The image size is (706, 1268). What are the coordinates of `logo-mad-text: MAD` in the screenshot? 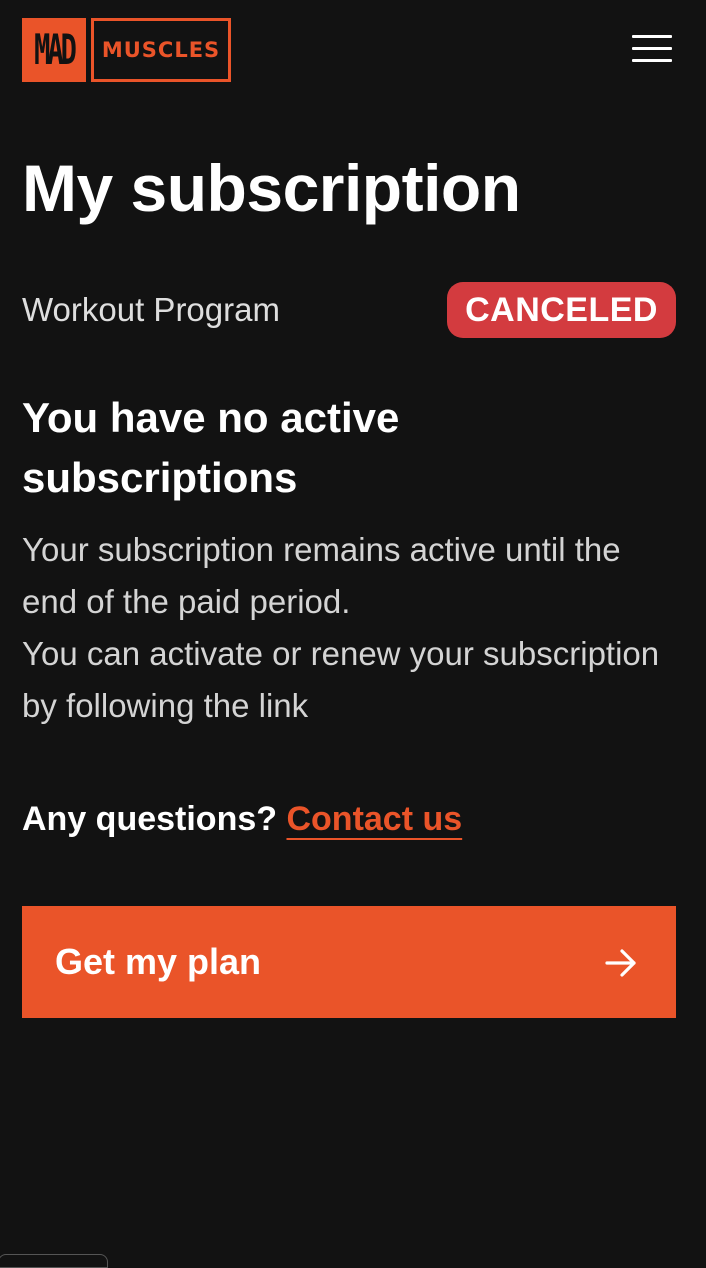 It's located at (54, 50).